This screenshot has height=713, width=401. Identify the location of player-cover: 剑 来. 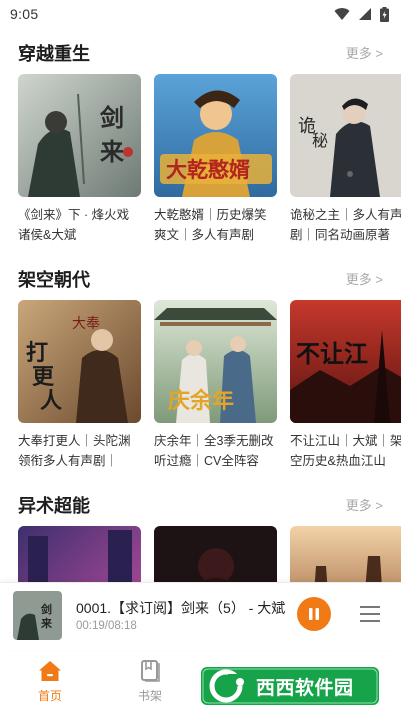
(37, 615).